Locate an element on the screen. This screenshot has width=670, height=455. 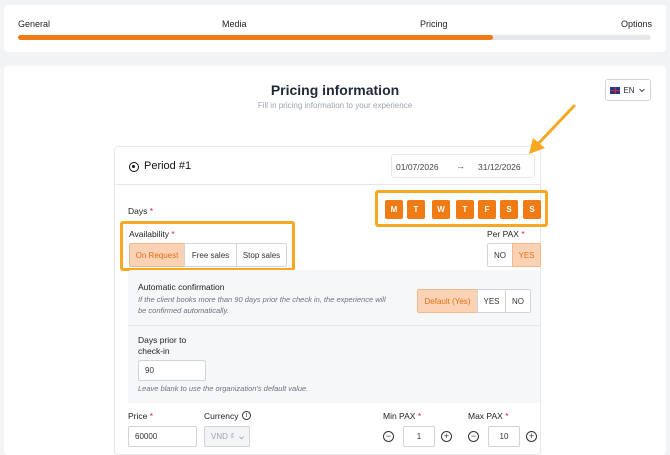
date-range-picker: 01/07/2026 → 31/12/2026 is located at coordinates (463, 166).